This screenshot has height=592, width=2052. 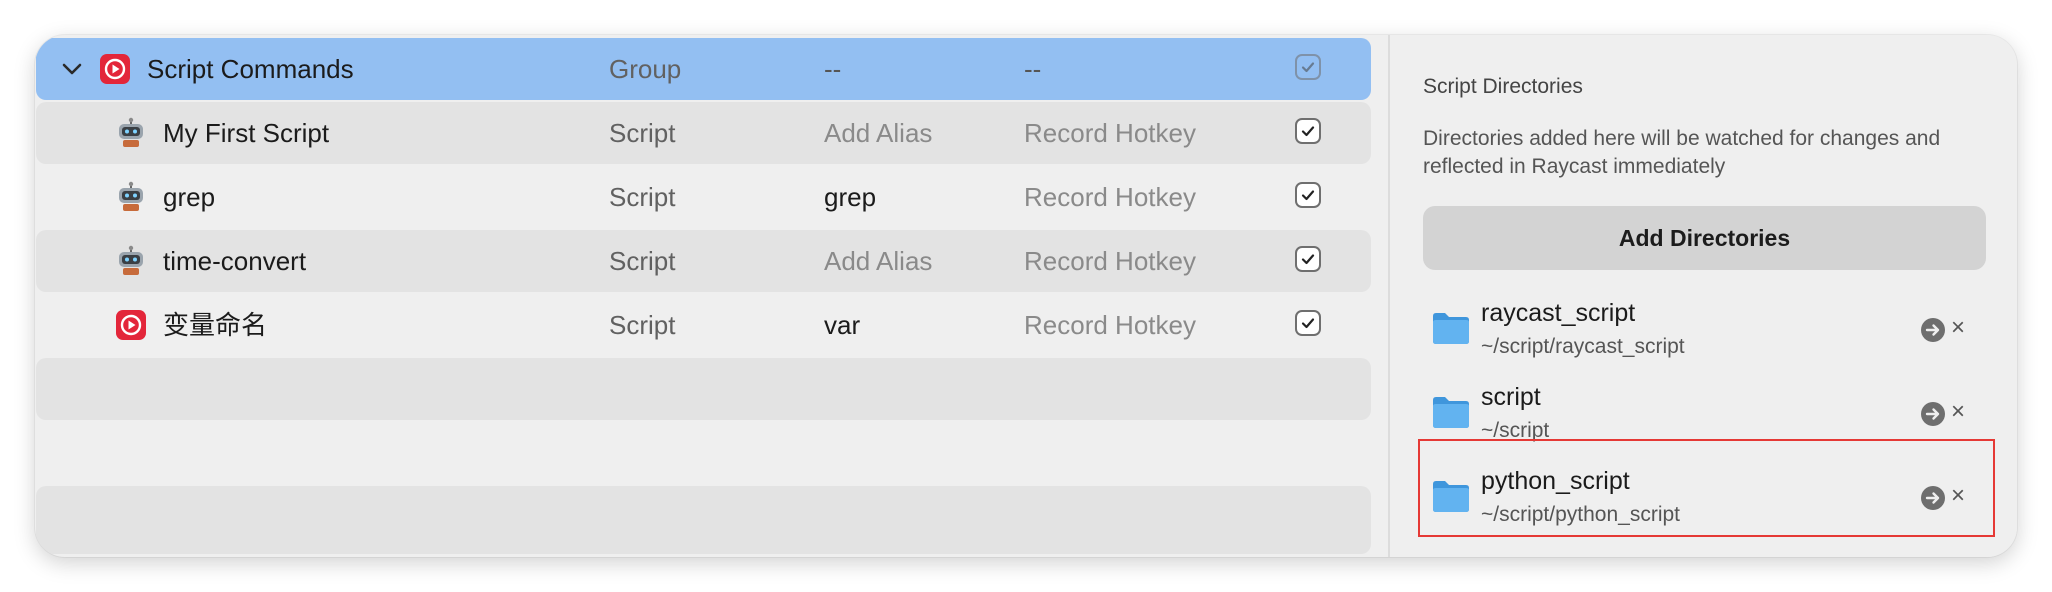 I want to click on group-enabled-checkbox, so click(x=1308, y=67).